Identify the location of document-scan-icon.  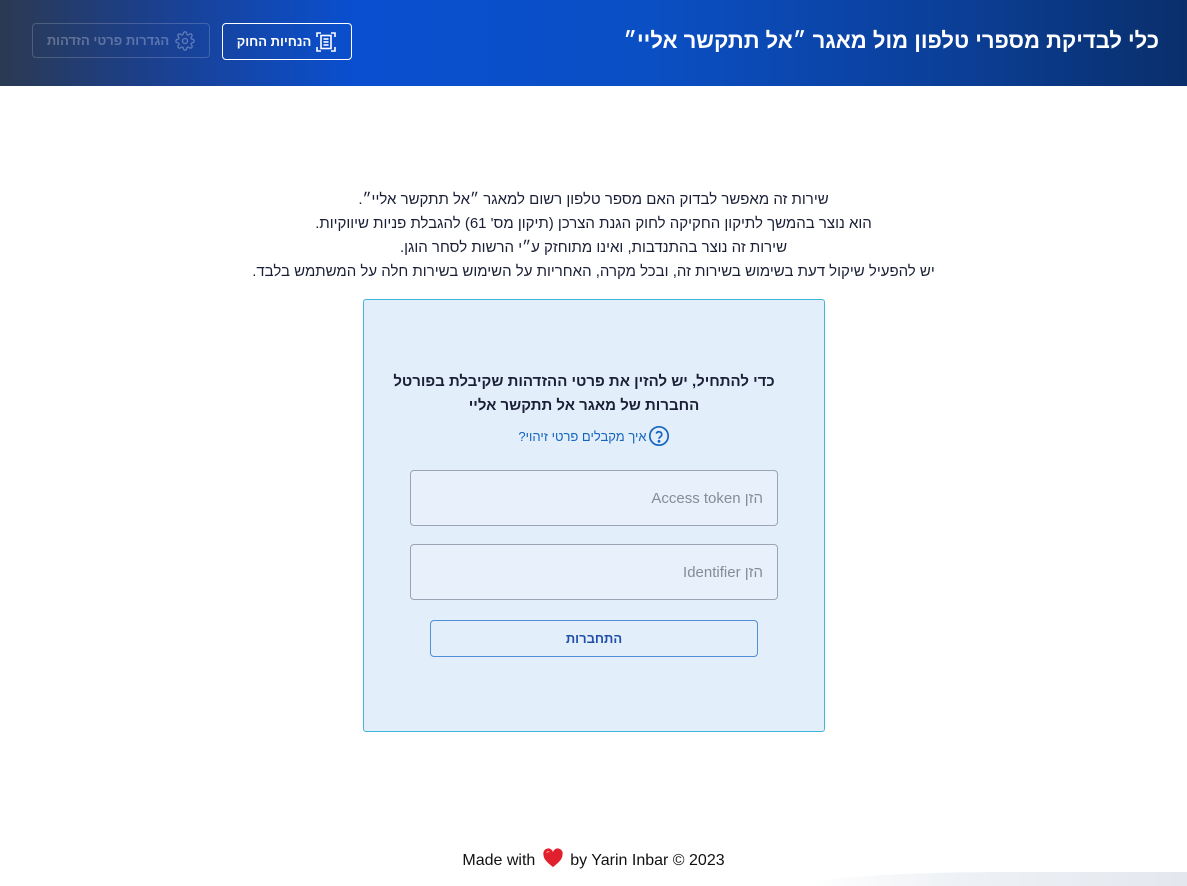
(326, 42).